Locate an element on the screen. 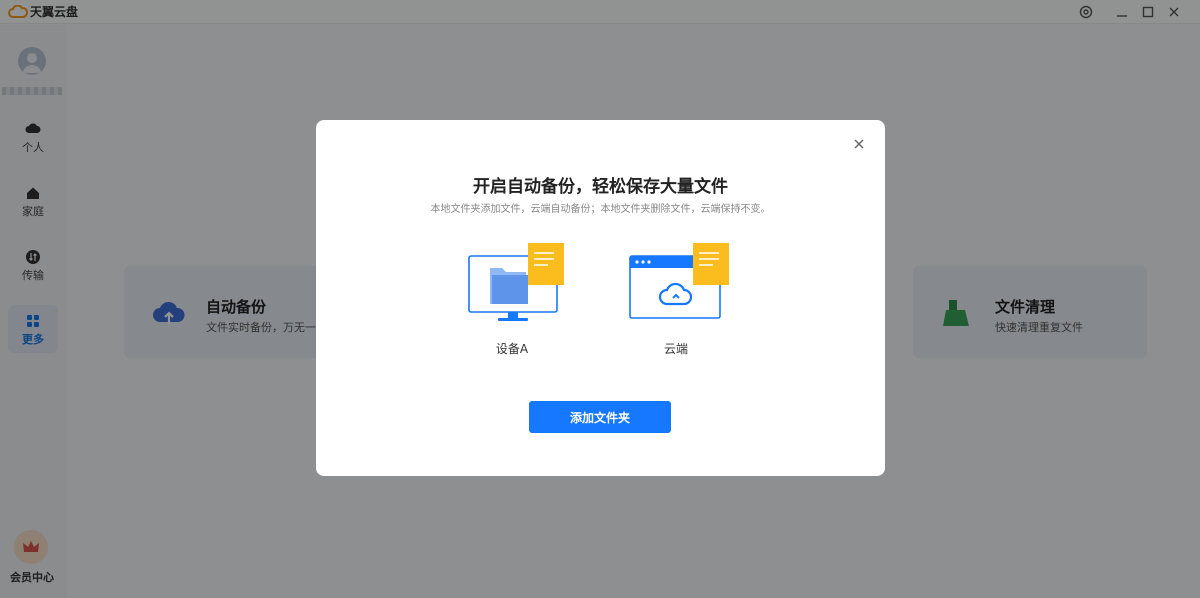  close-icon is located at coordinates (859, 144).